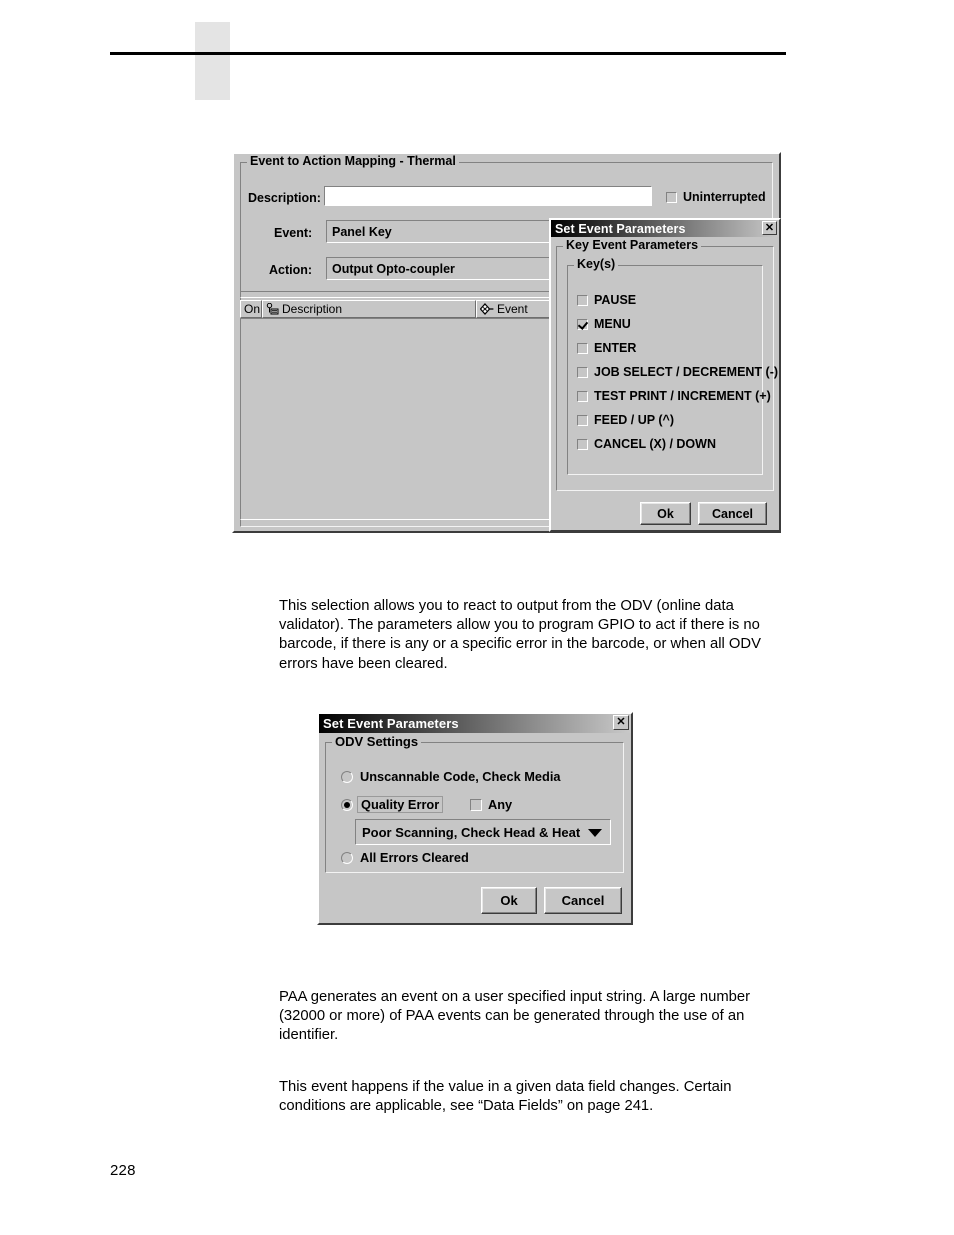 The height and width of the screenshot is (1235, 954). I want to click on key-checkbox-pause-label: PAUSE, so click(615, 300).